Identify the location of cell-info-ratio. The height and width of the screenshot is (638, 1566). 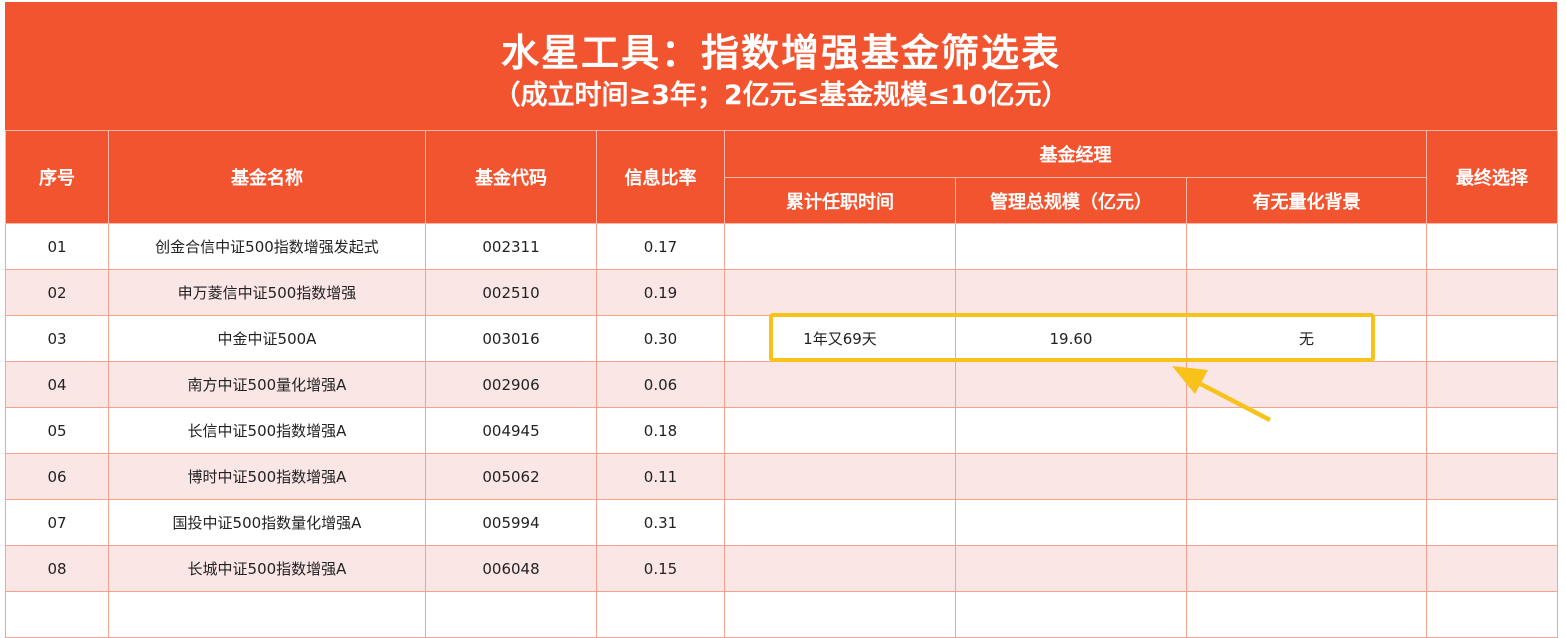
(660, 614).